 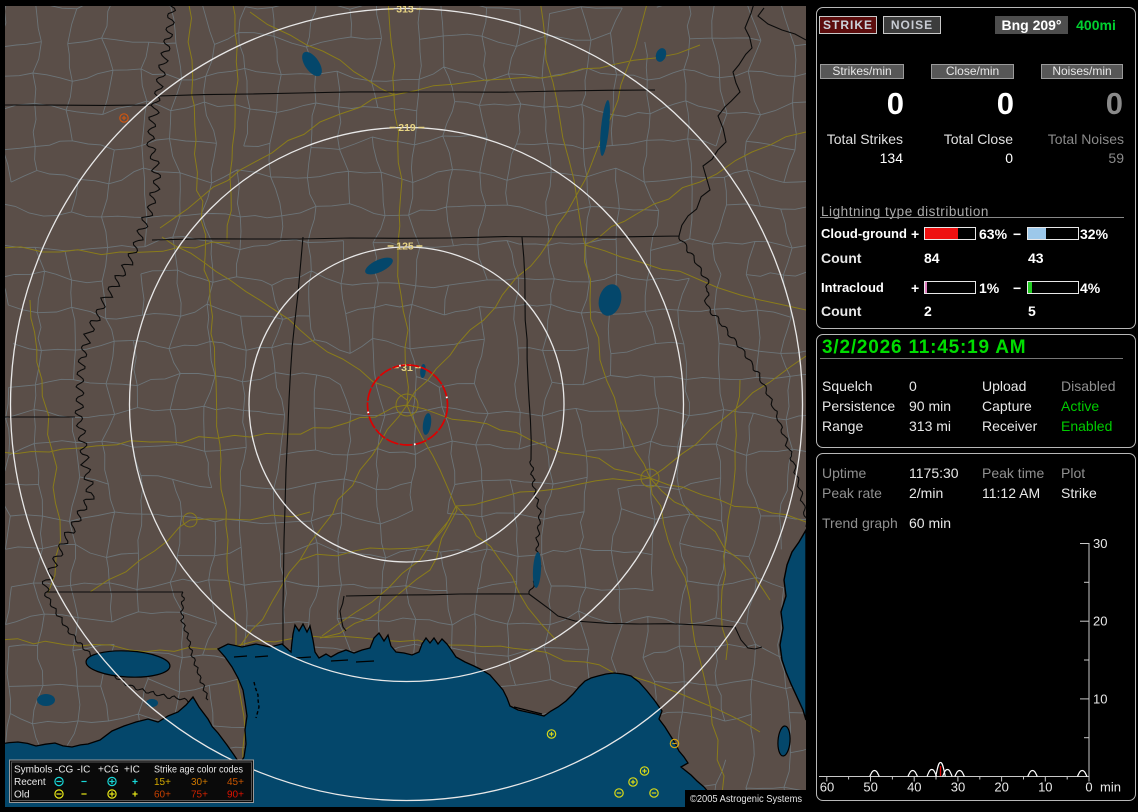 I want to click on svg-text: 40, so click(x=914, y=787).